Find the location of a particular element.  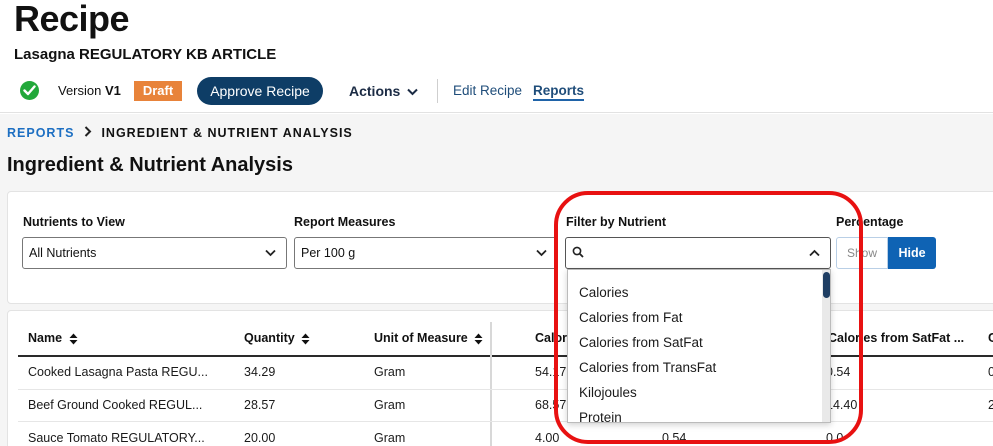

tab-reports: Reports is located at coordinates (559, 92).